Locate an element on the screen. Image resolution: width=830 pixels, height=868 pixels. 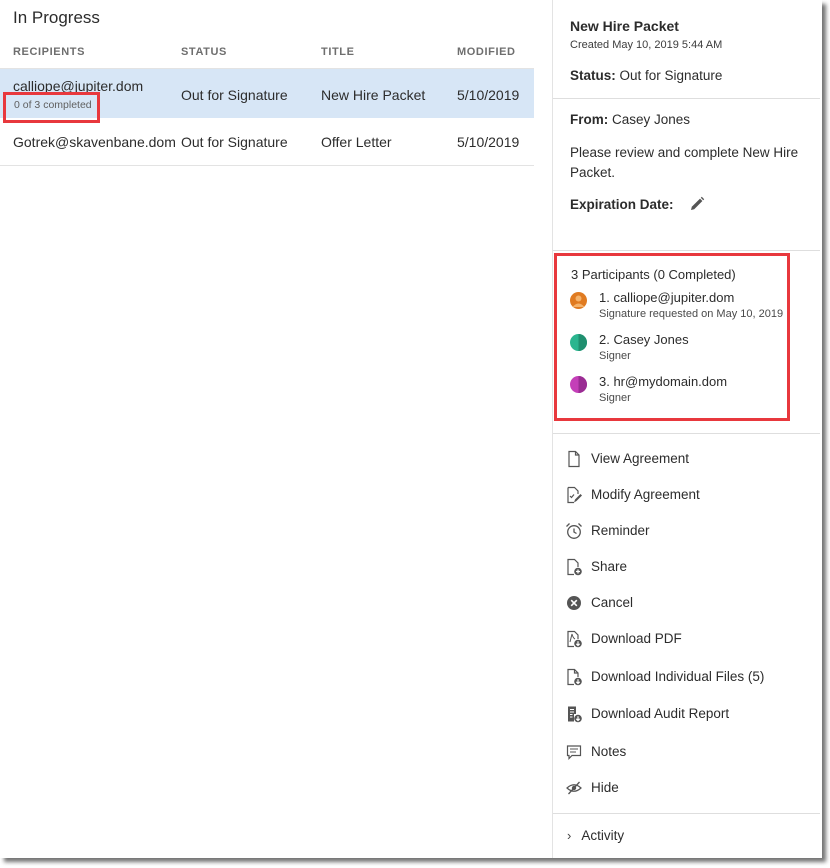
title-cell: Offer Letter is located at coordinates (356, 142).